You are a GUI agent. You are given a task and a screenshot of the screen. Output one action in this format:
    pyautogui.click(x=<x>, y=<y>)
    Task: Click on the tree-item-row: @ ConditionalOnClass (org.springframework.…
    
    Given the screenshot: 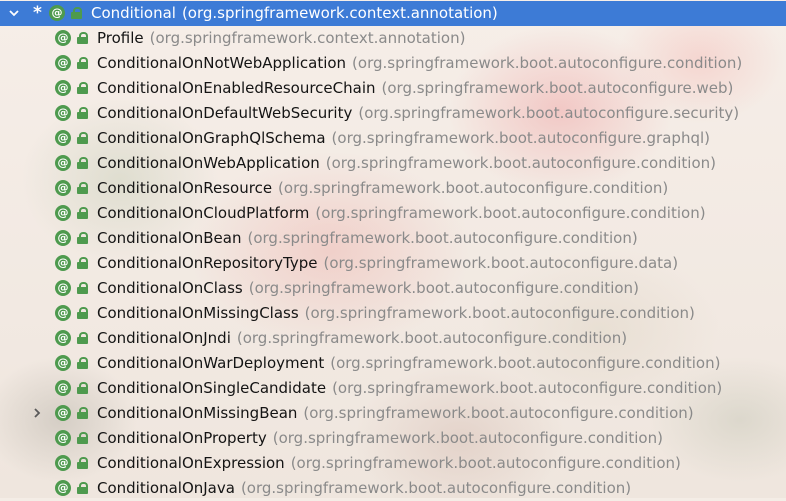 What is the action you would take?
    pyautogui.click(x=393, y=288)
    